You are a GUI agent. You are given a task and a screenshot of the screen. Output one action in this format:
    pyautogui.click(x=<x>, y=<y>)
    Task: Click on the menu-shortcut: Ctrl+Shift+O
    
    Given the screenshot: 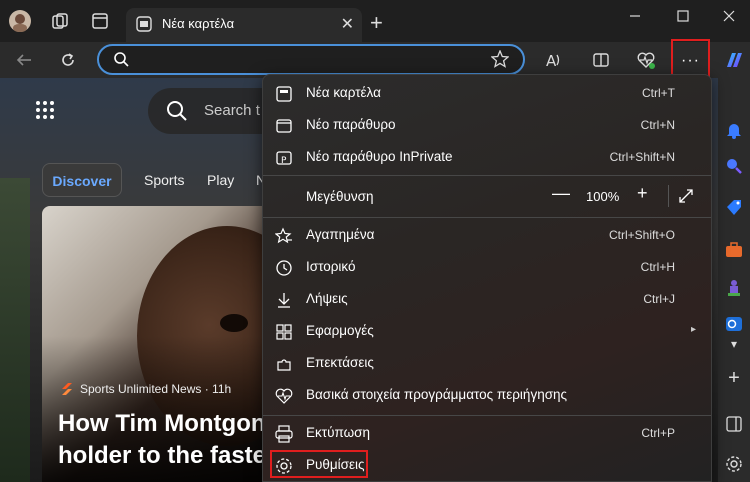 What is the action you would take?
    pyautogui.click(x=641, y=235)
    